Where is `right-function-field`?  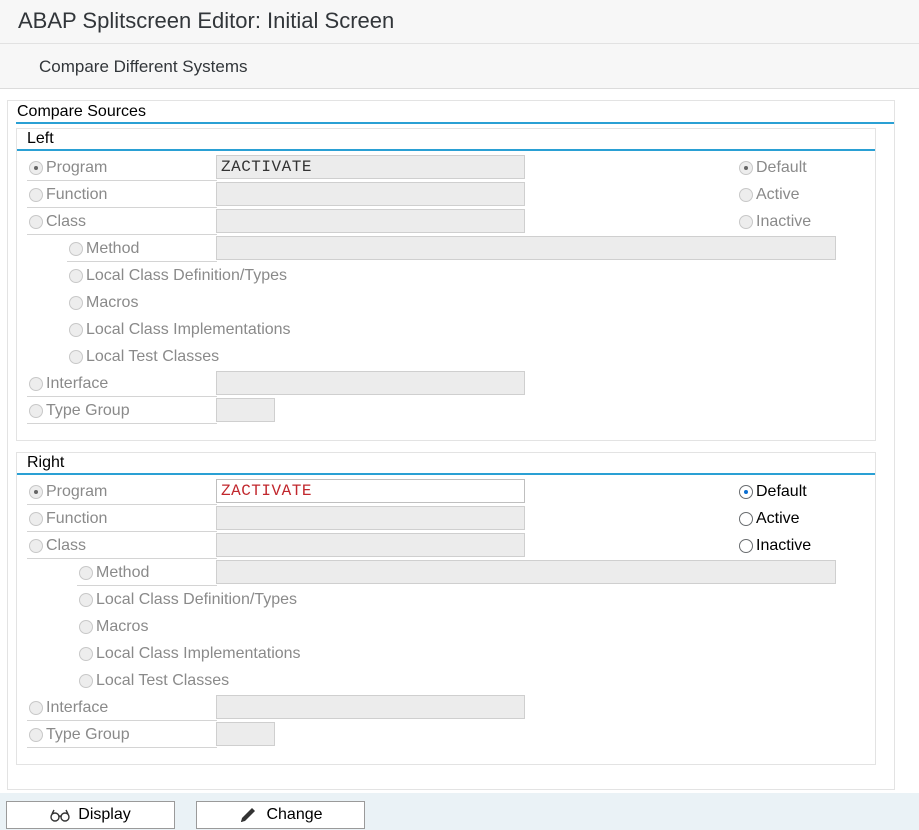 right-function-field is located at coordinates (370, 518).